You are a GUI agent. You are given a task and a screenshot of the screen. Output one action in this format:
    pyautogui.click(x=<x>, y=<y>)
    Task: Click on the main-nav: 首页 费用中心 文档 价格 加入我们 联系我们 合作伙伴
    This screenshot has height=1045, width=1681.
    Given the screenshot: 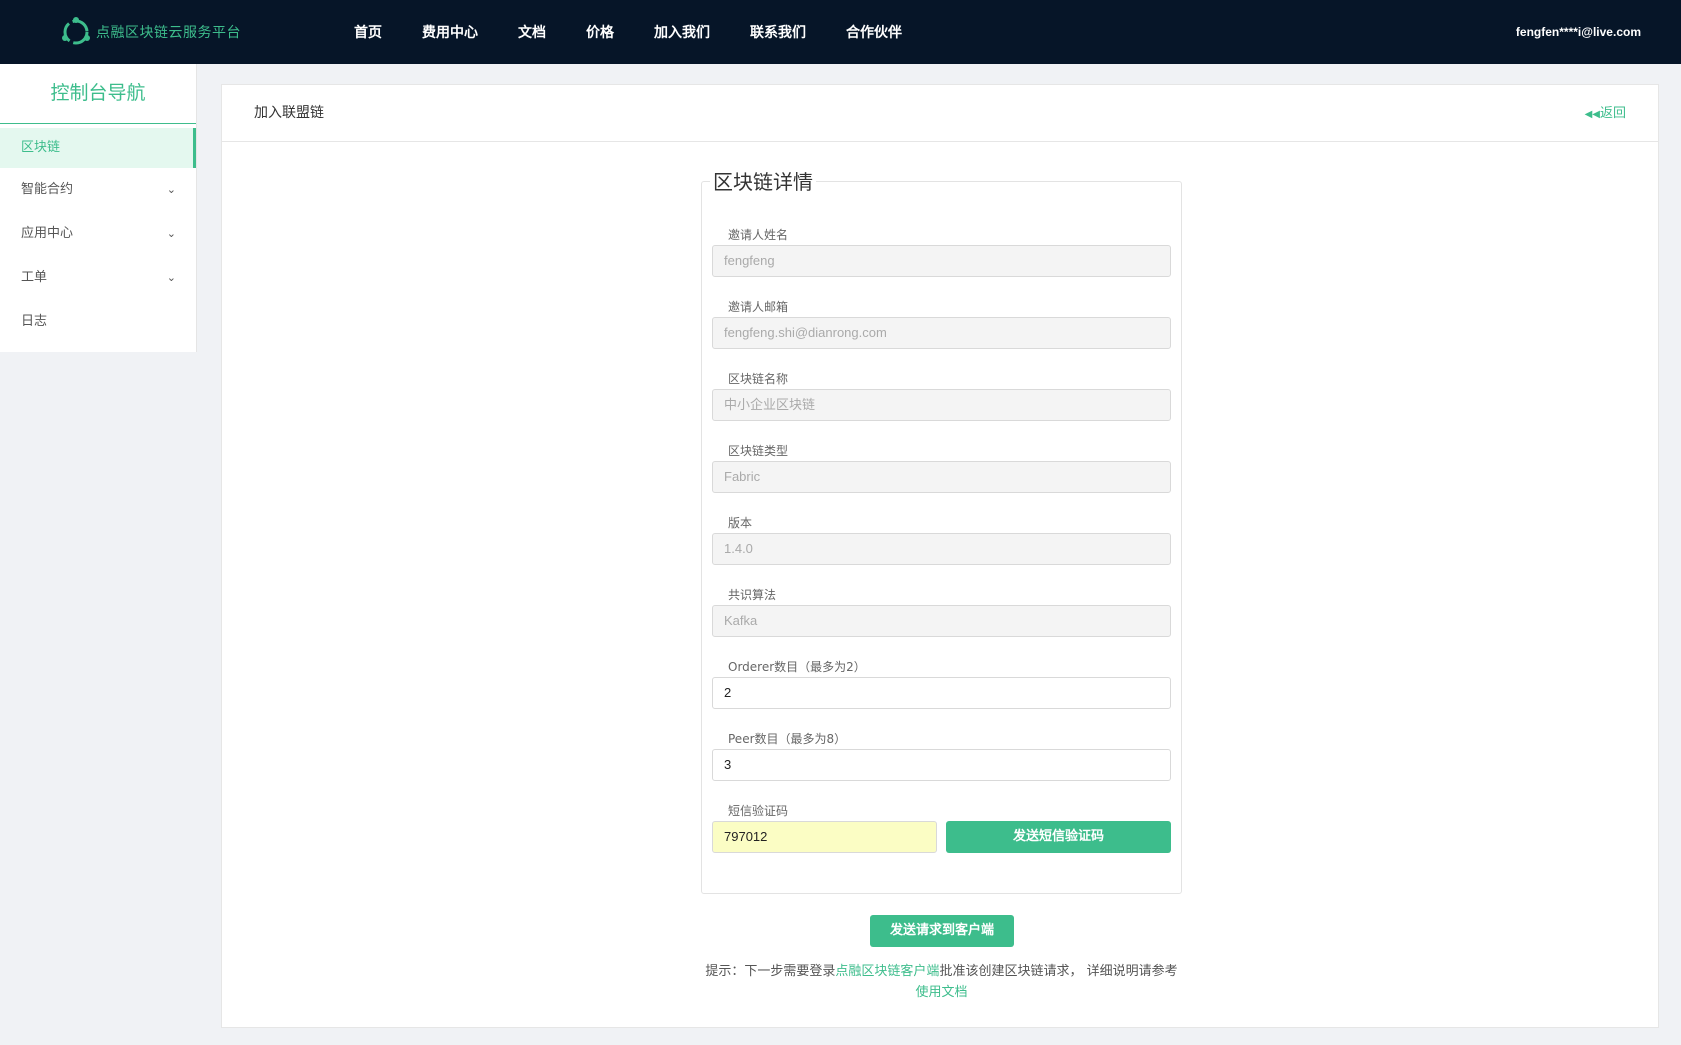 What is the action you would take?
    pyautogui.click(x=648, y=32)
    